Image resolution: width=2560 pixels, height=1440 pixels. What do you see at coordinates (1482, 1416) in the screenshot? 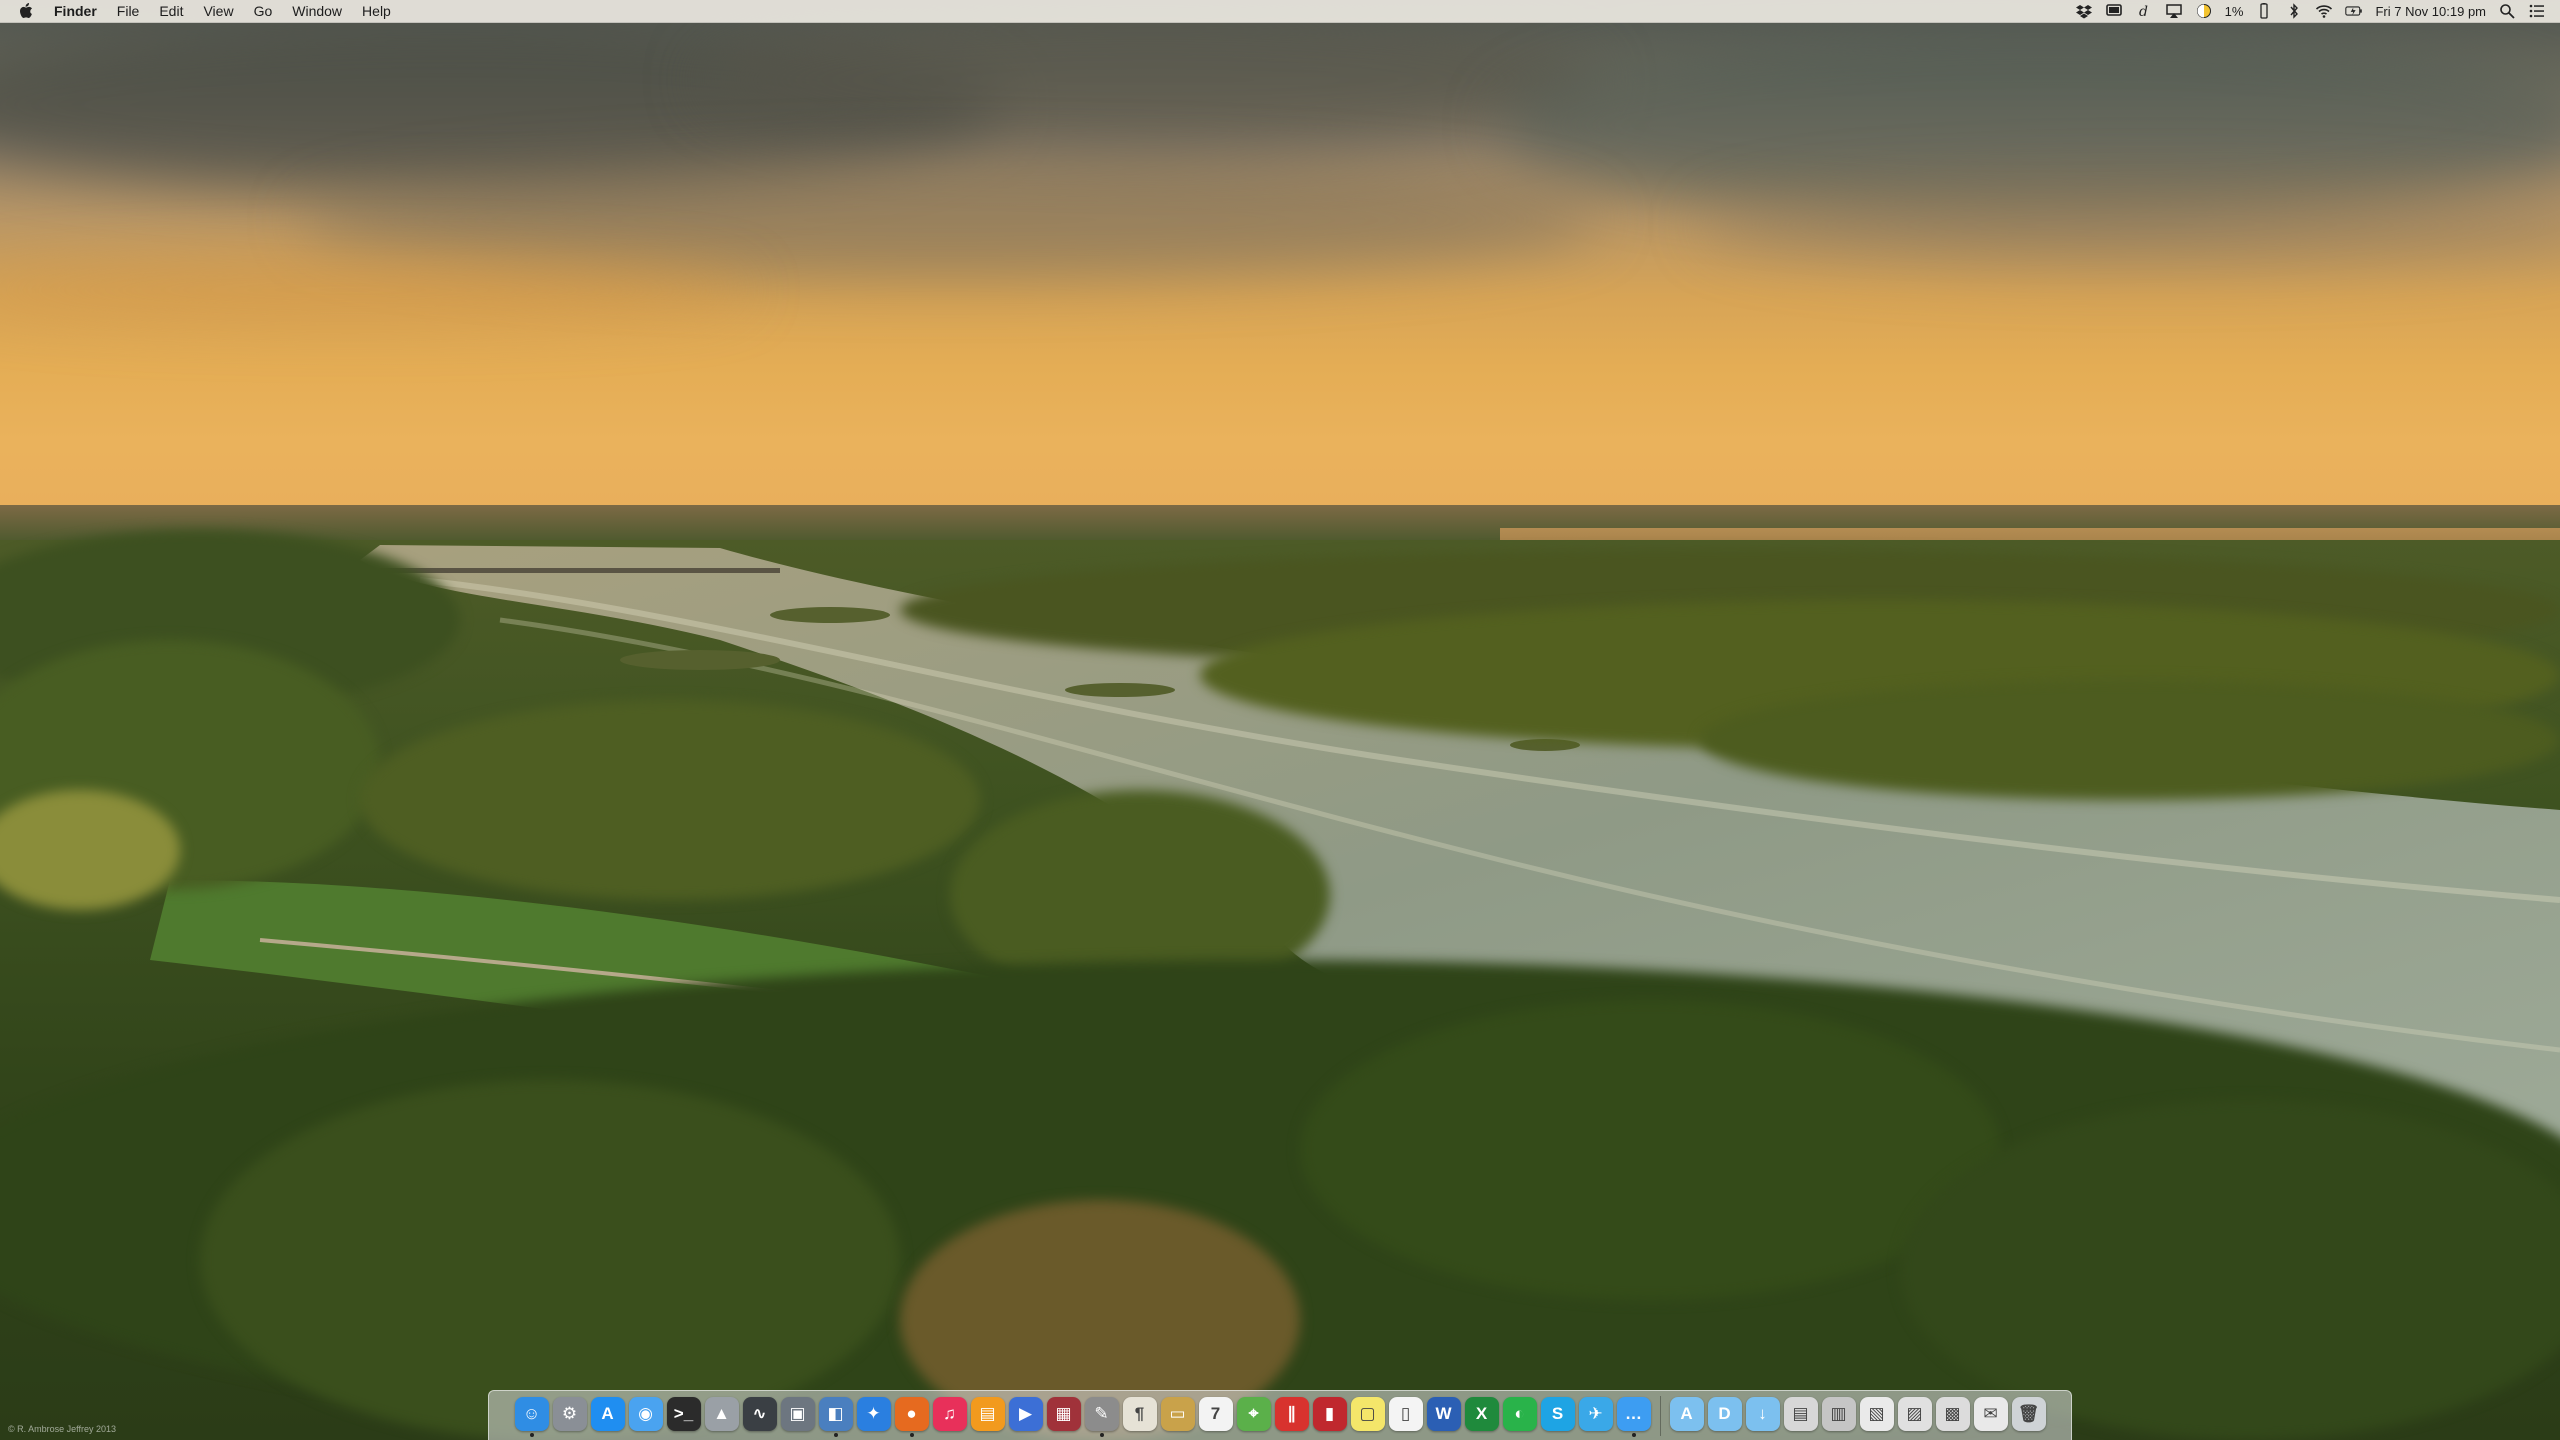
I see `dock-item-excel: X` at bounding box center [1482, 1416].